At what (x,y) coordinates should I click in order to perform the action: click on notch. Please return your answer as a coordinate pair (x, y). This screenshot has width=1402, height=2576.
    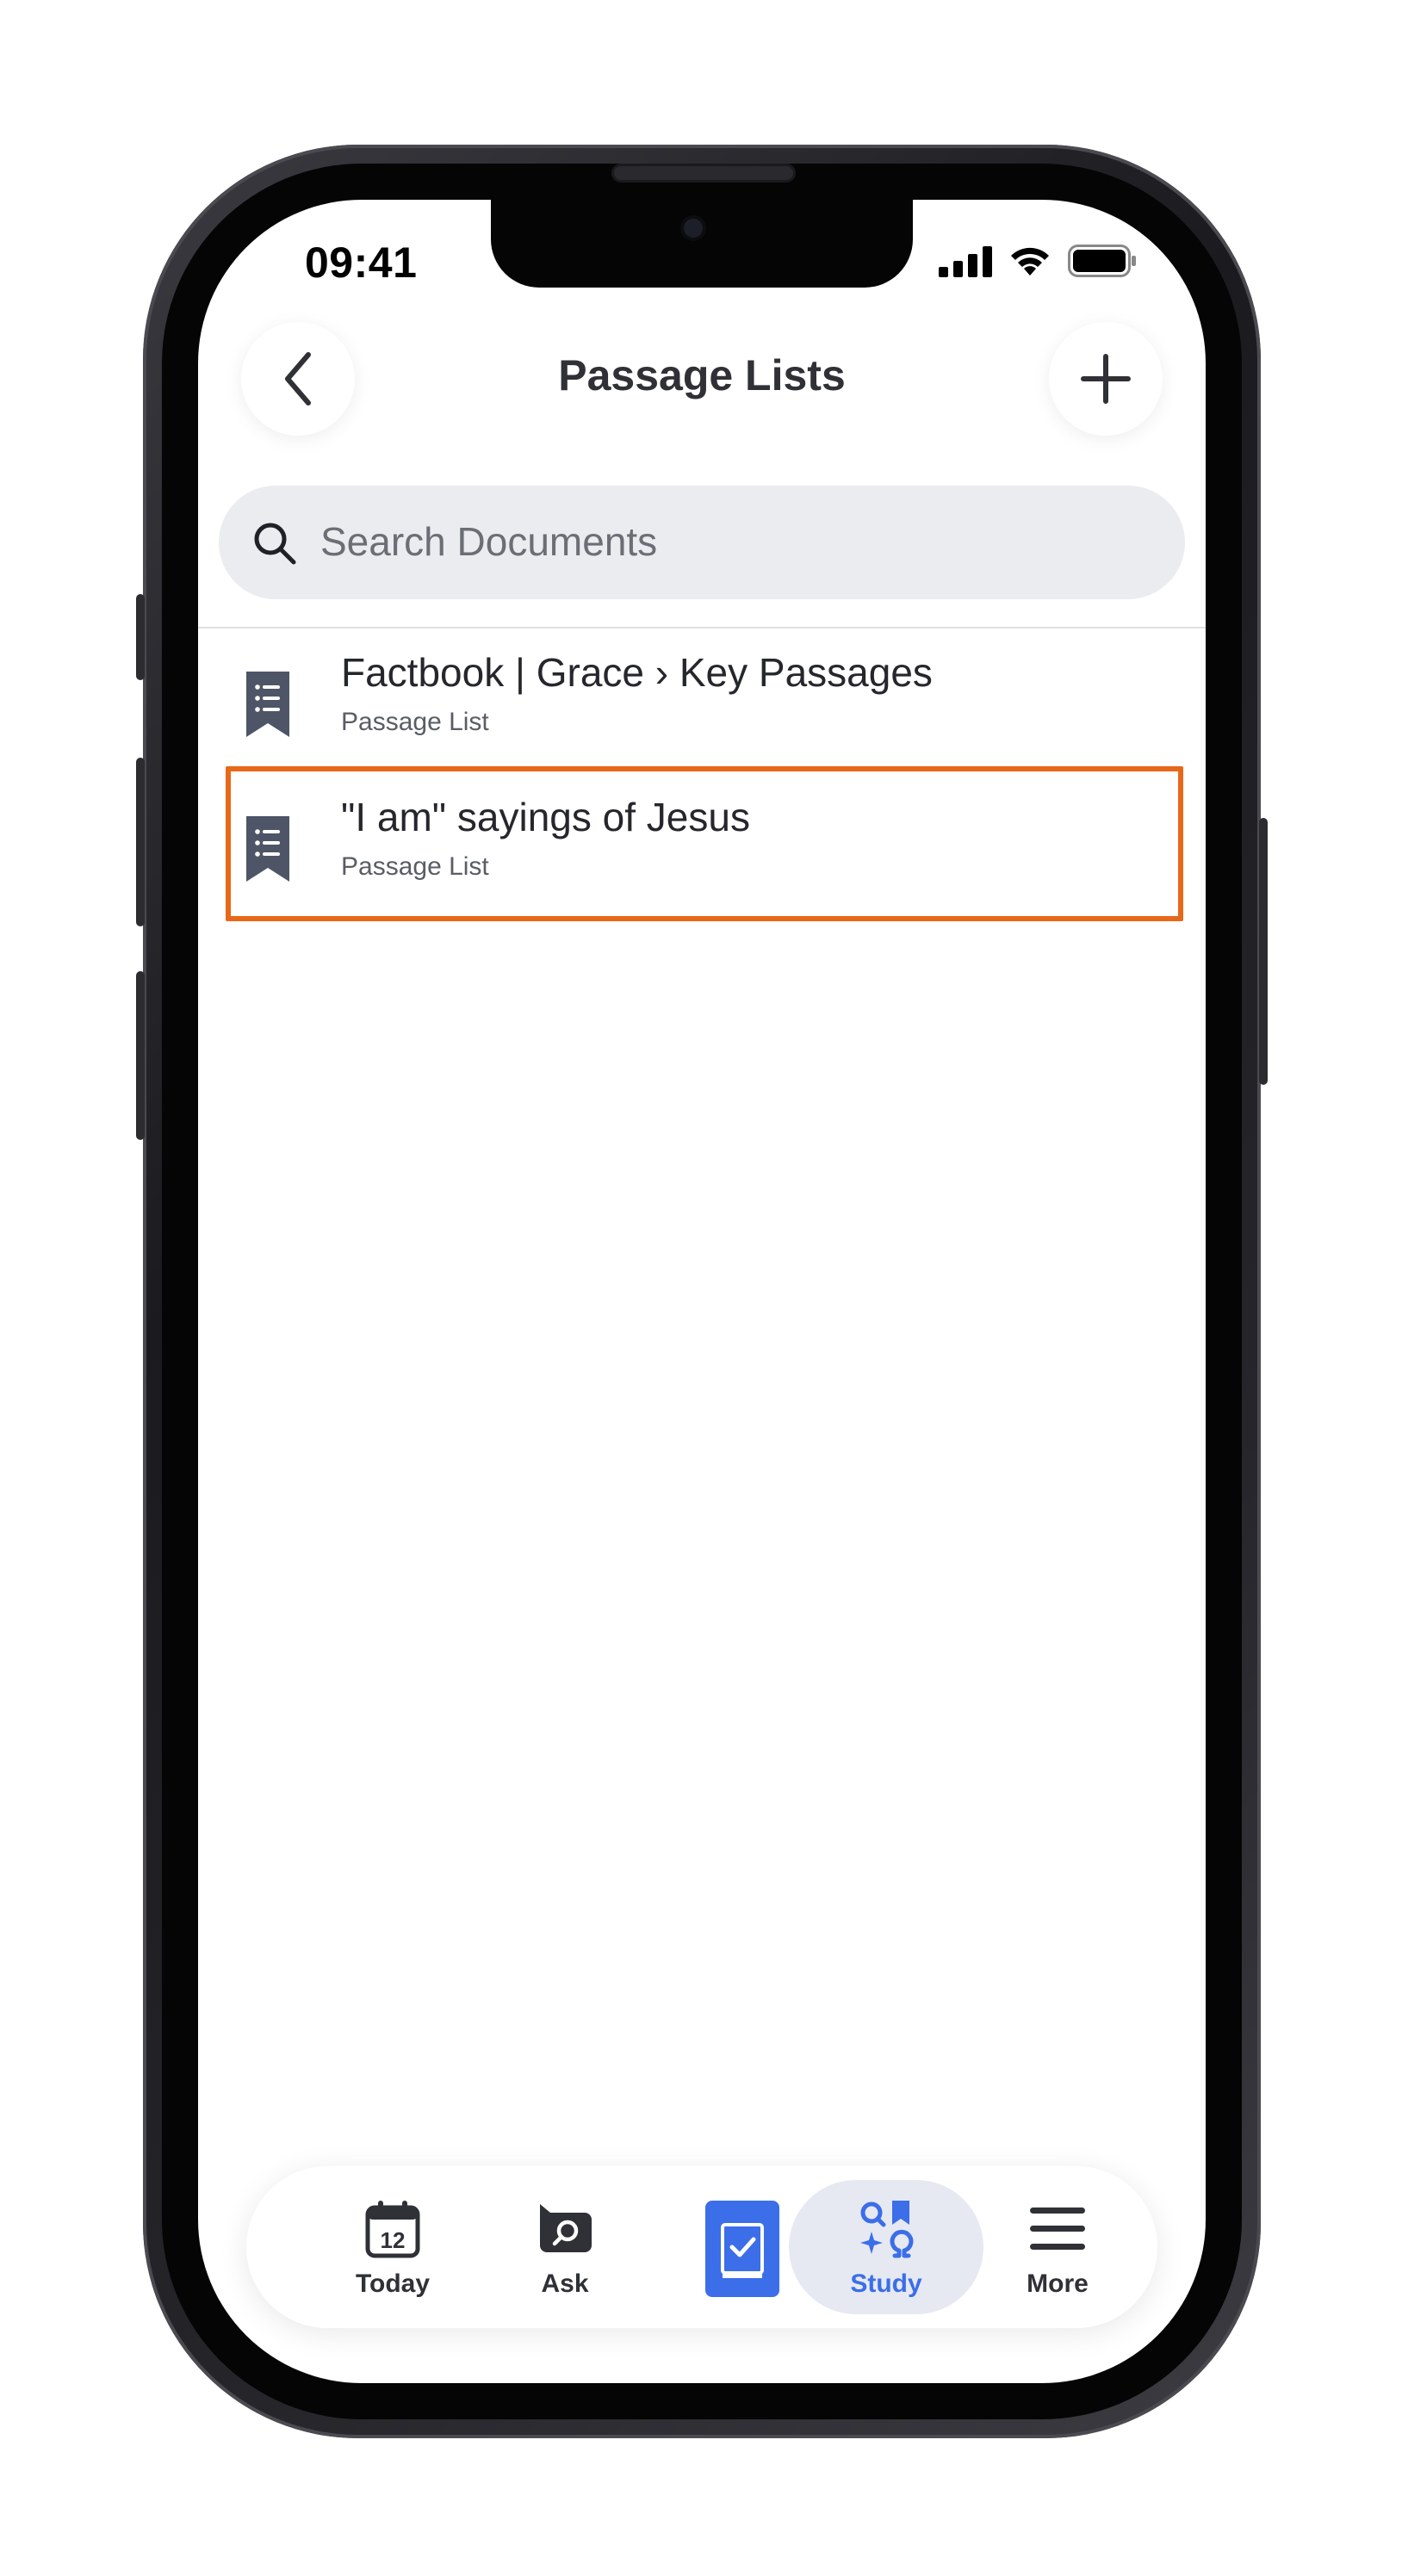
    Looking at the image, I should click on (702, 244).